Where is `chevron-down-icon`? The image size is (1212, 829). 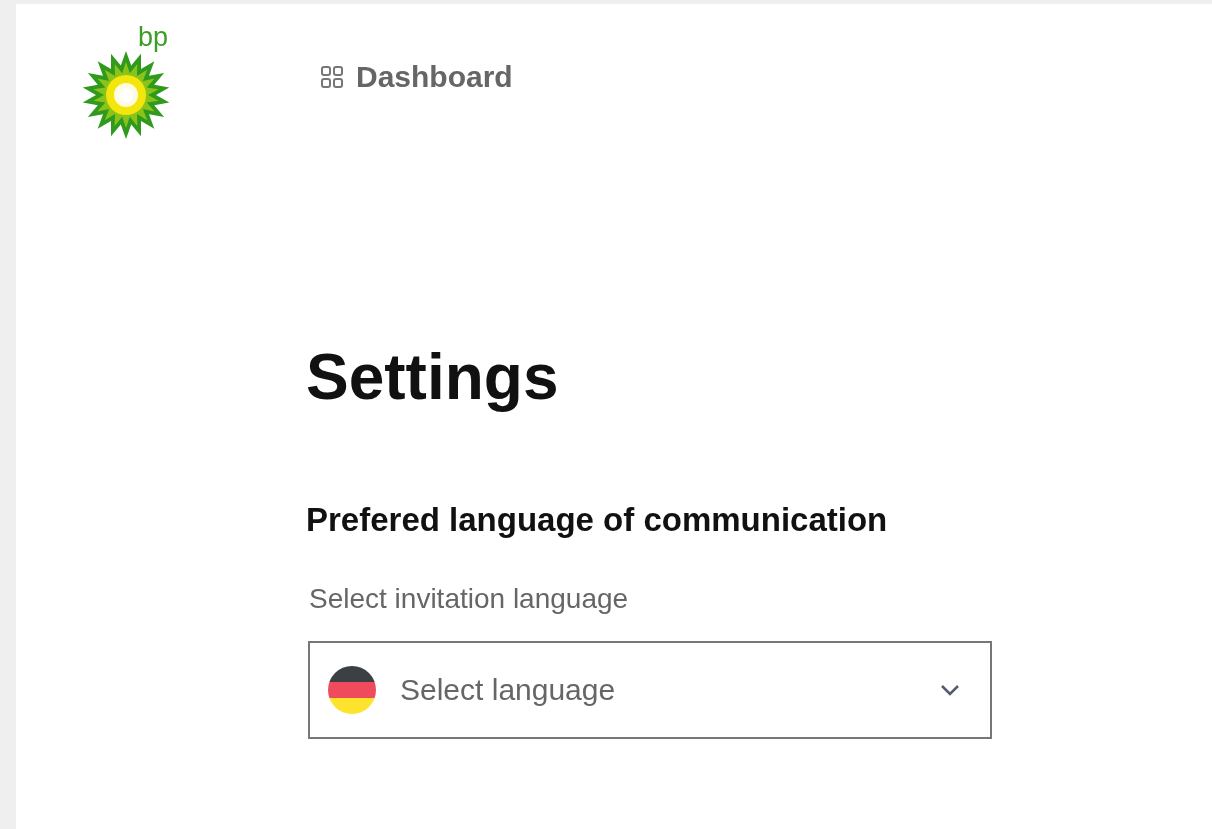
chevron-down-icon is located at coordinates (950, 690).